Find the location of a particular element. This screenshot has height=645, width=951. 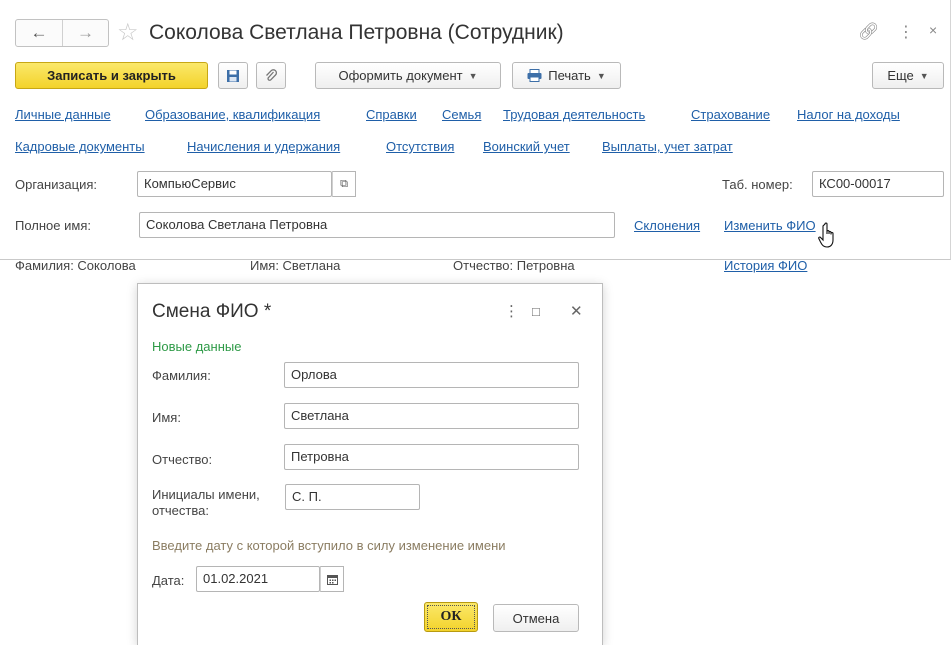

open-icon: ⧉ is located at coordinates (344, 184).